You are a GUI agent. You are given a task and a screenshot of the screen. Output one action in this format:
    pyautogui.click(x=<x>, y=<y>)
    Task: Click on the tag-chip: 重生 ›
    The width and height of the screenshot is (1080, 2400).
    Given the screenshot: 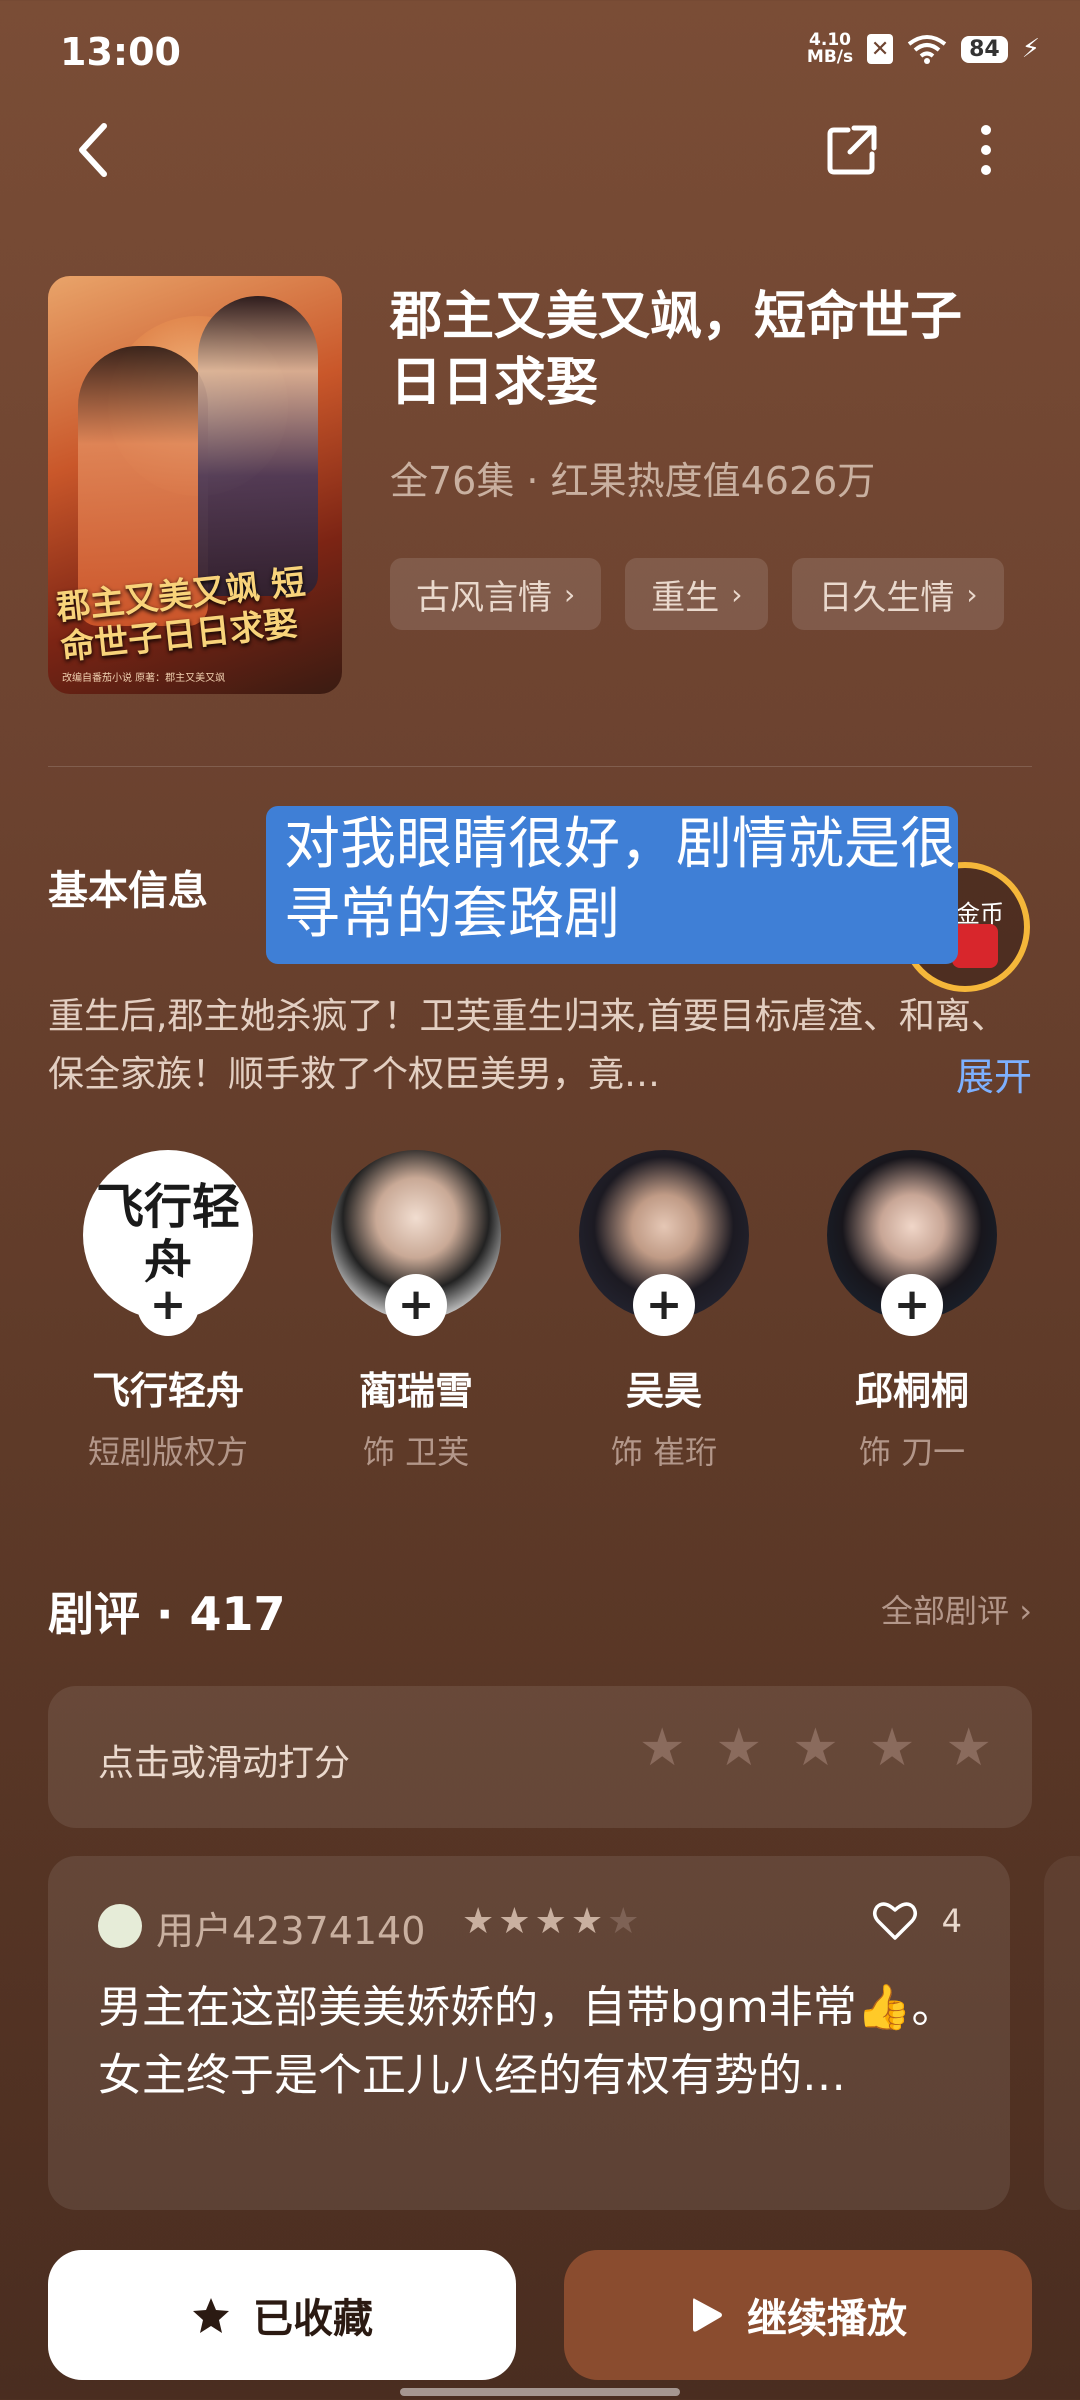 What is the action you would take?
    pyautogui.click(x=697, y=594)
    